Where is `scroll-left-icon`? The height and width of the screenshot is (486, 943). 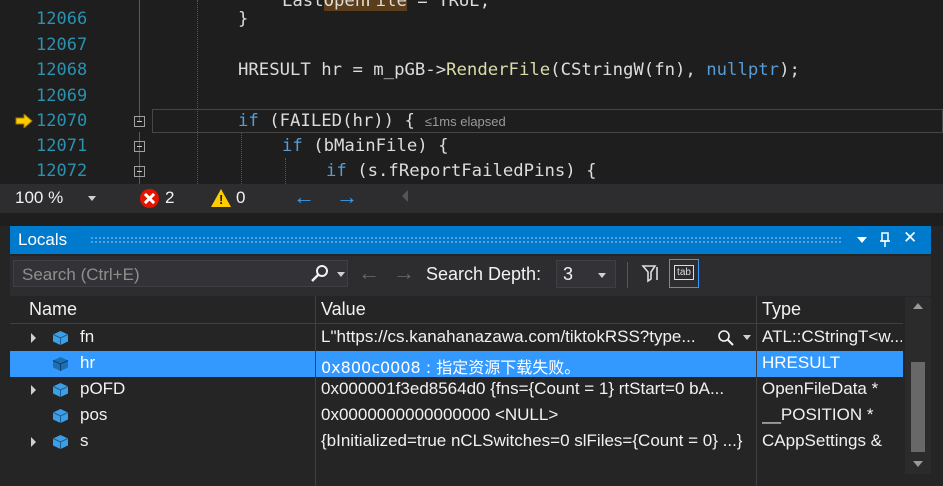 scroll-left-icon is located at coordinates (405, 196).